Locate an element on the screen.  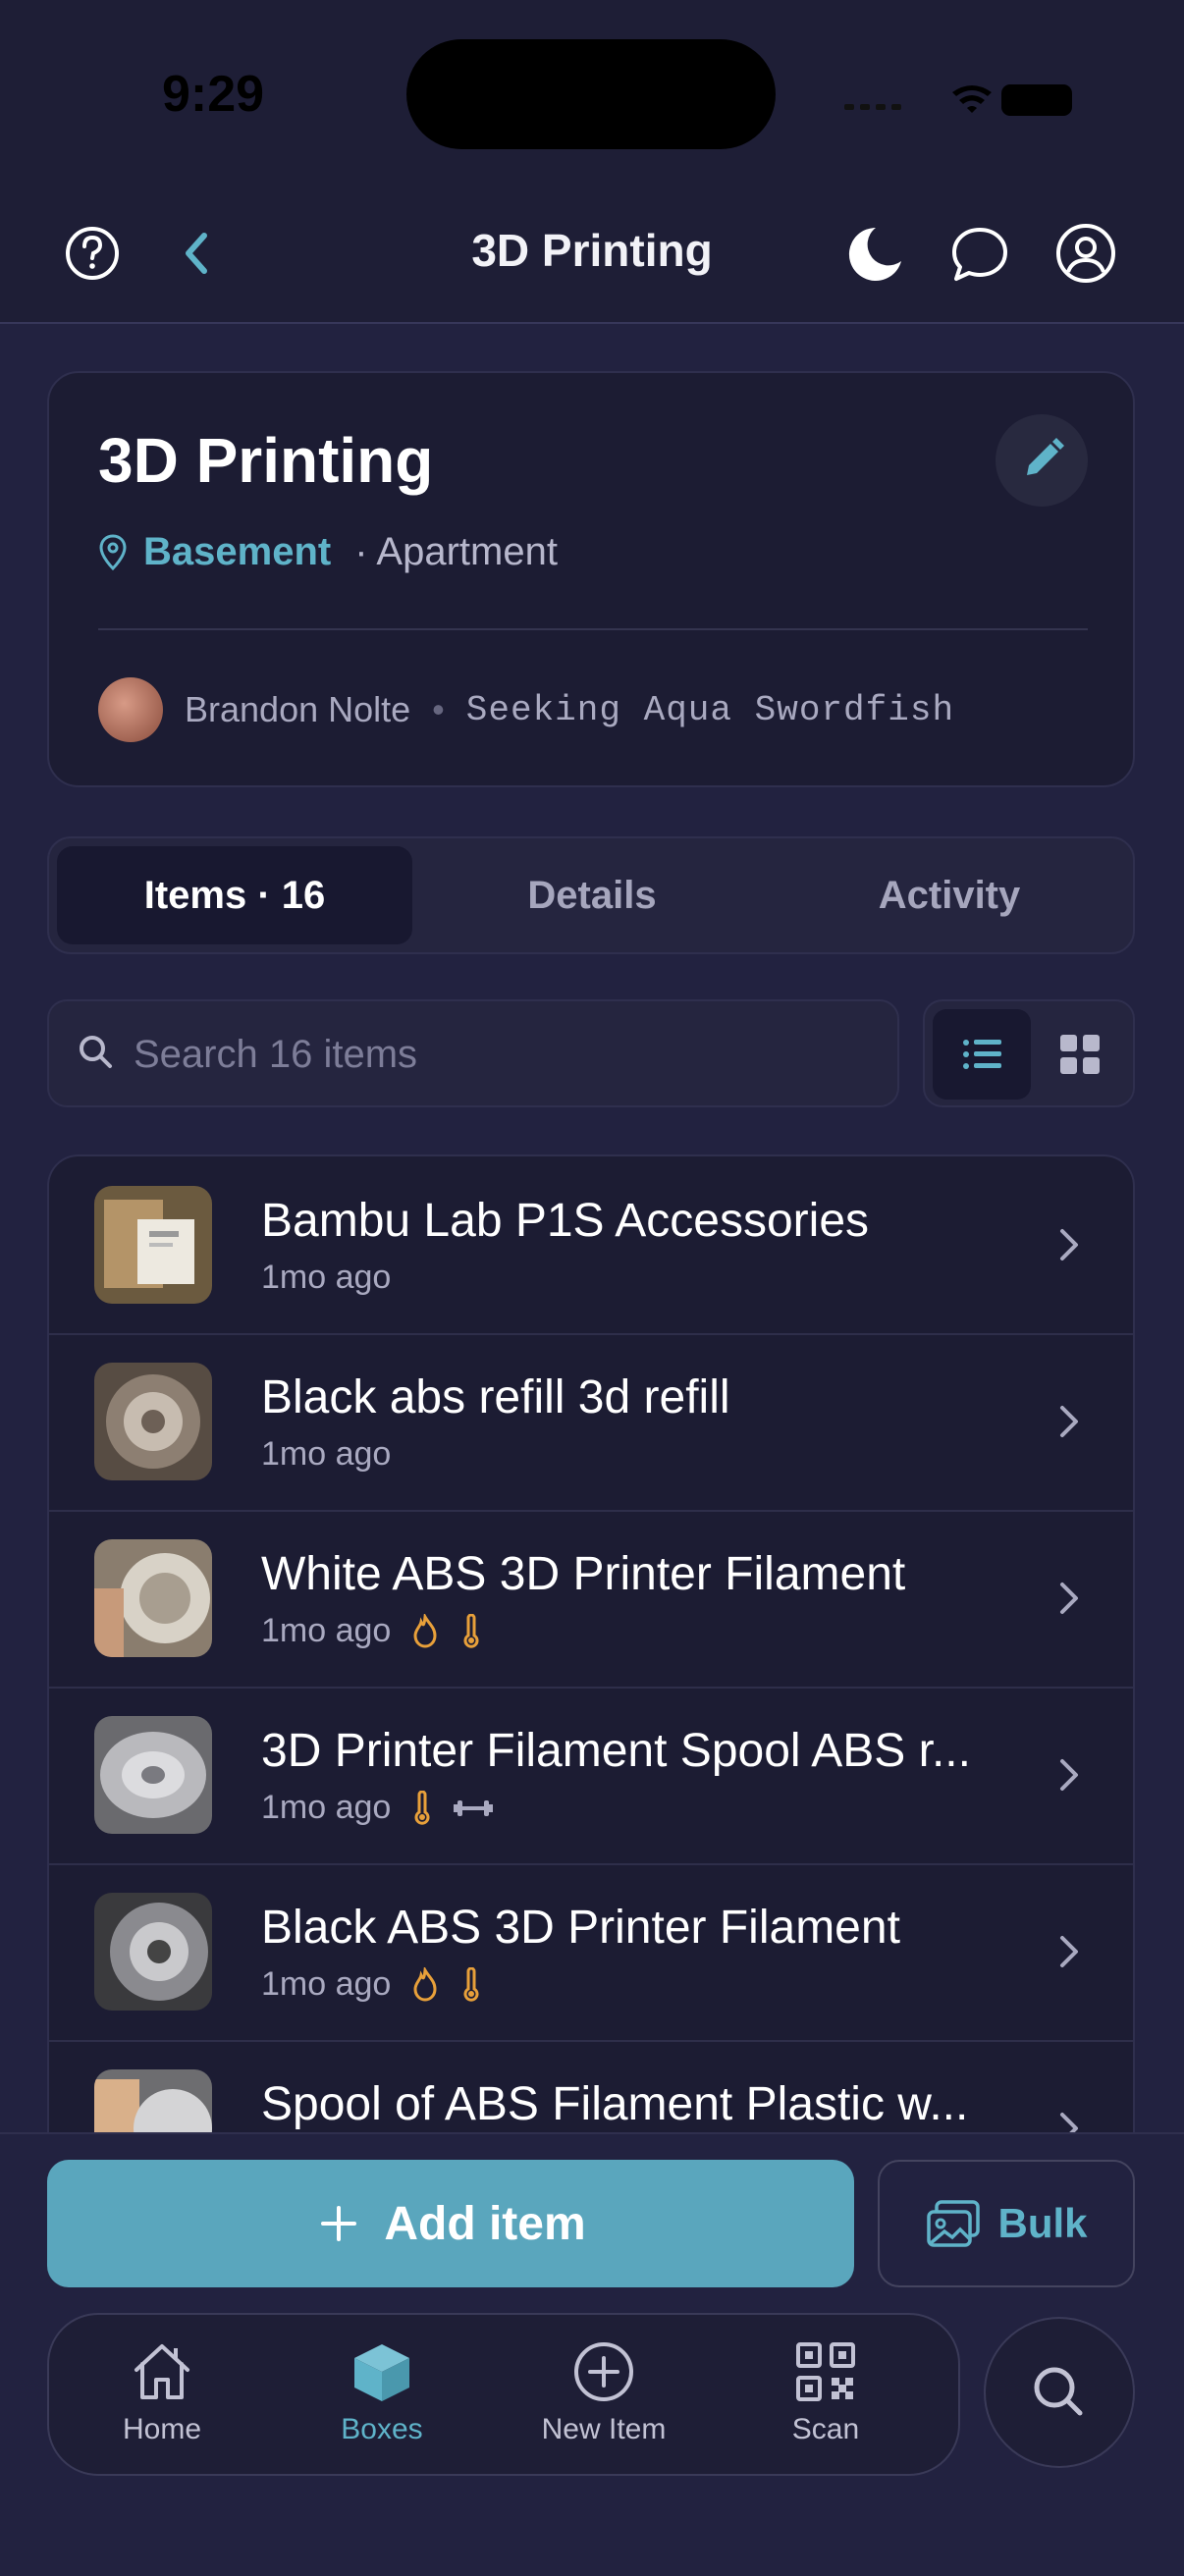
chat-bubble-icon is located at coordinates (979, 253).